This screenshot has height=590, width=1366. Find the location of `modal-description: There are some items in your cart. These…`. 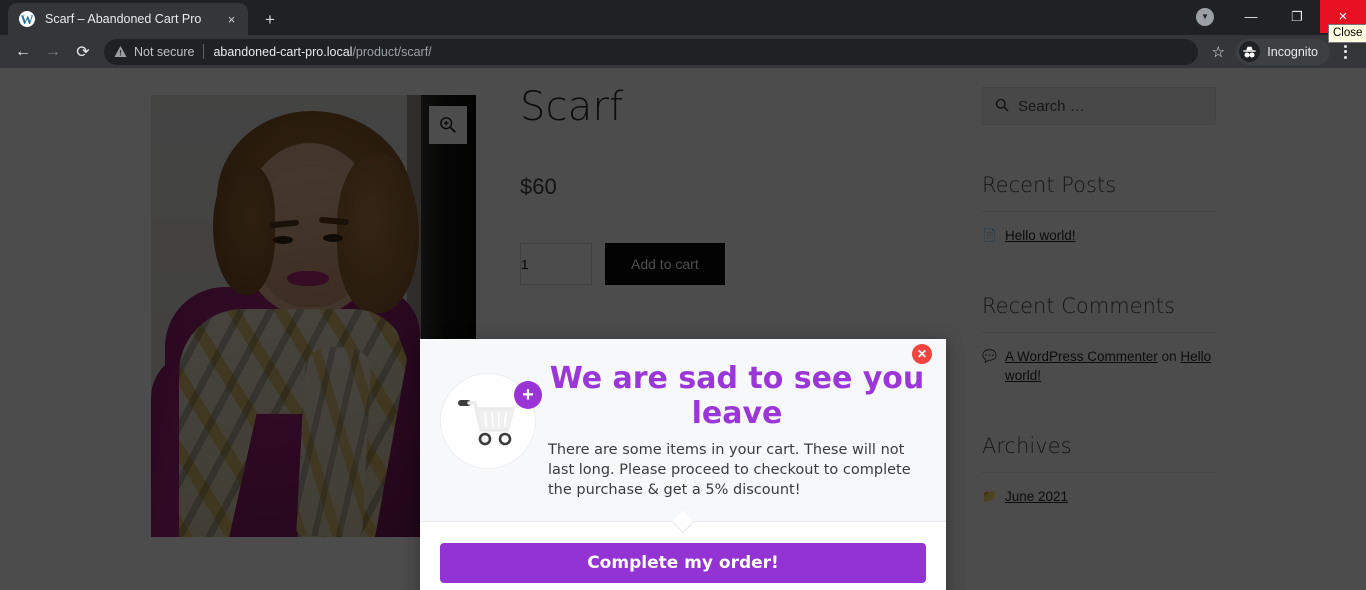

modal-description: There are some items in your cart. These… is located at coordinates (729, 469).